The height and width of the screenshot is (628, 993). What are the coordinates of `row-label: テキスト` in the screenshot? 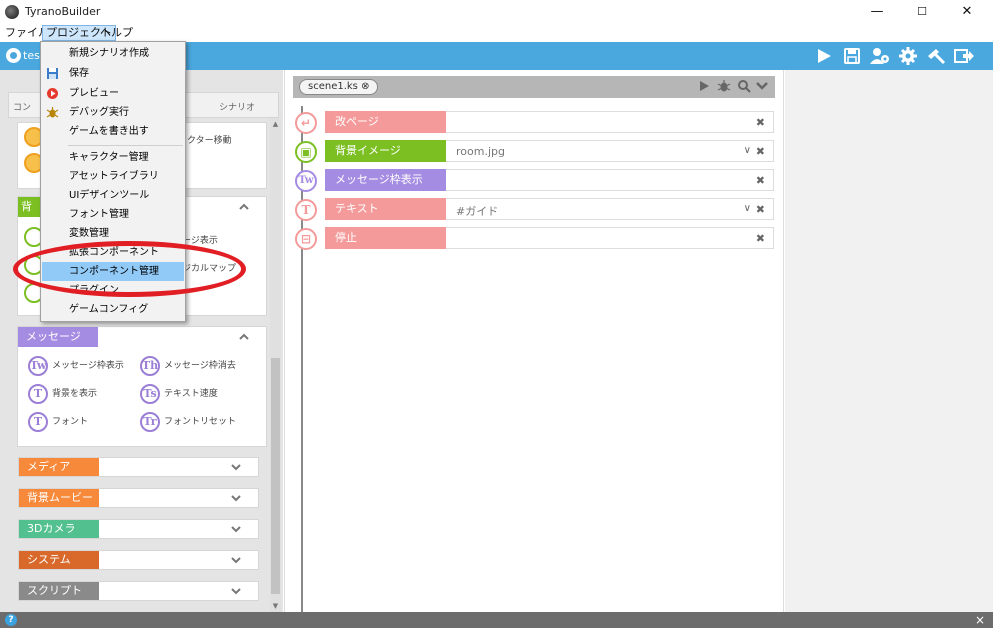 It's located at (385, 209).